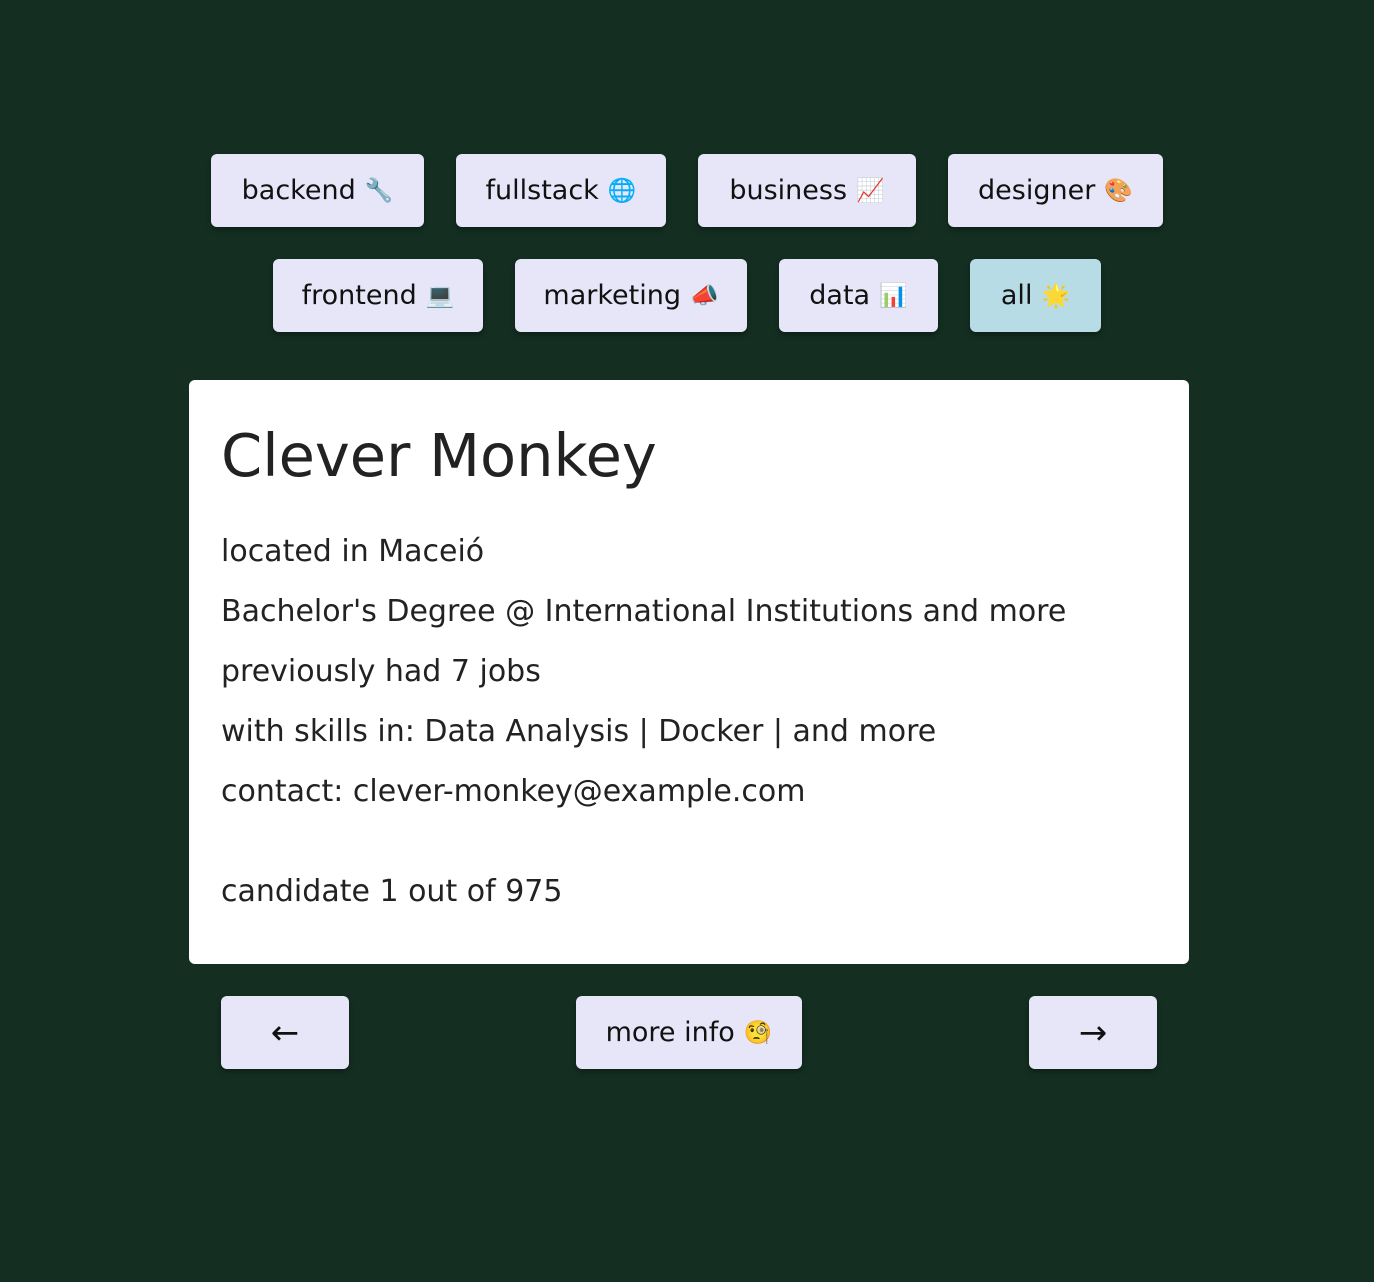 The image size is (1374, 1282). What do you see at coordinates (870, 191) in the screenshot?
I see `filter-business-icon: 📈` at bounding box center [870, 191].